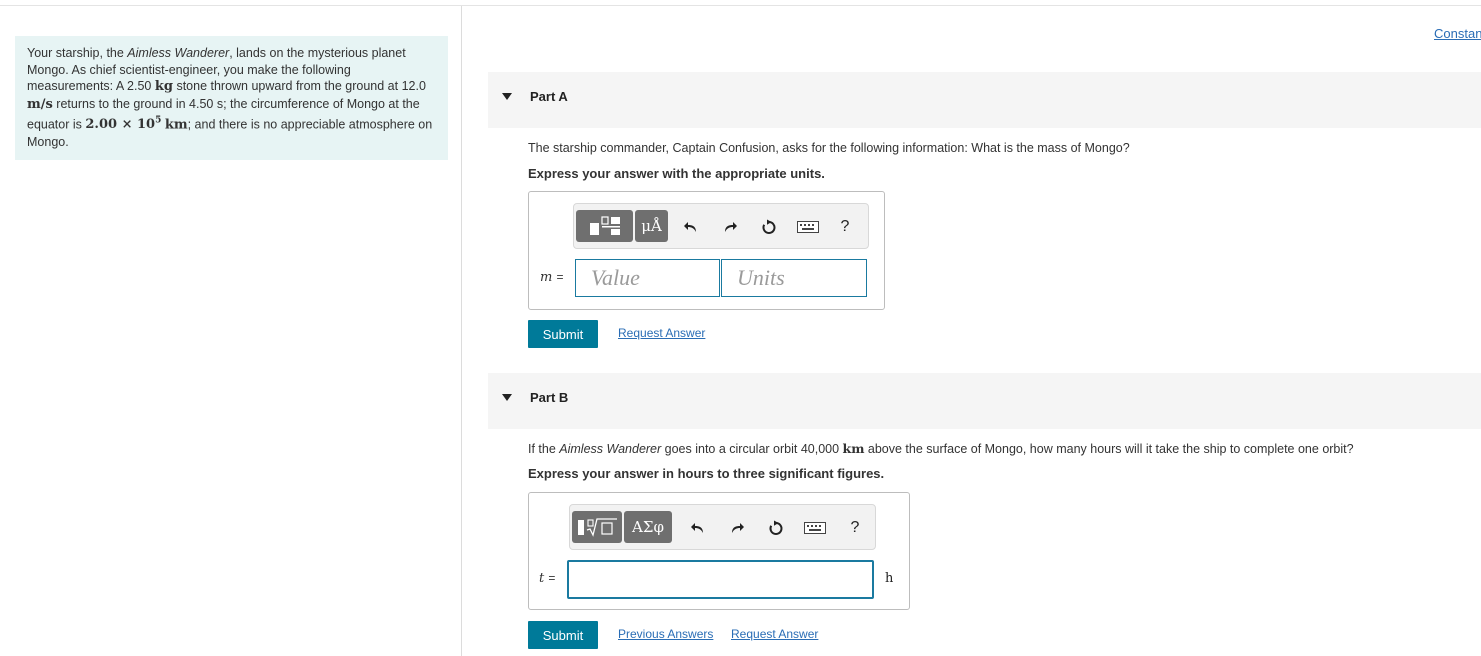 This screenshot has height=656, width=1481. I want to click on top-rule, so click(740, 5).